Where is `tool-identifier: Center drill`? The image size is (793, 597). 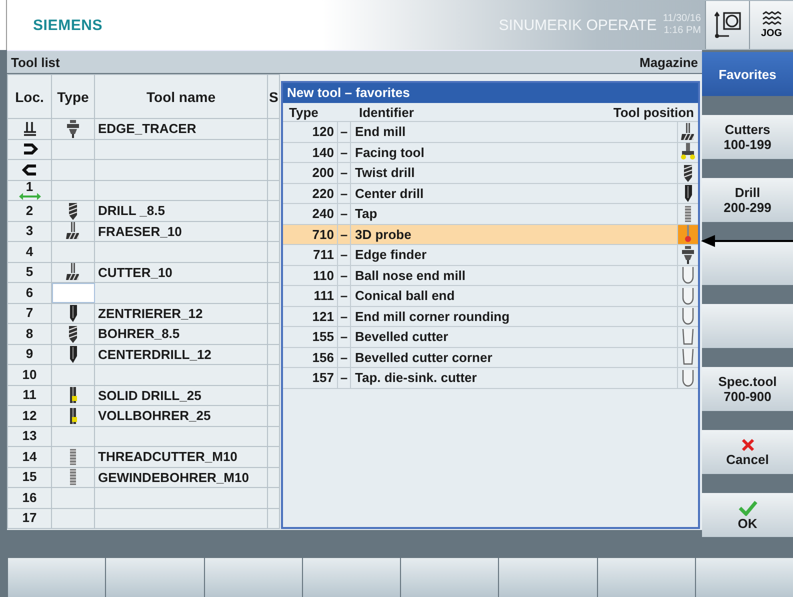
tool-identifier: Center drill is located at coordinates (389, 193).